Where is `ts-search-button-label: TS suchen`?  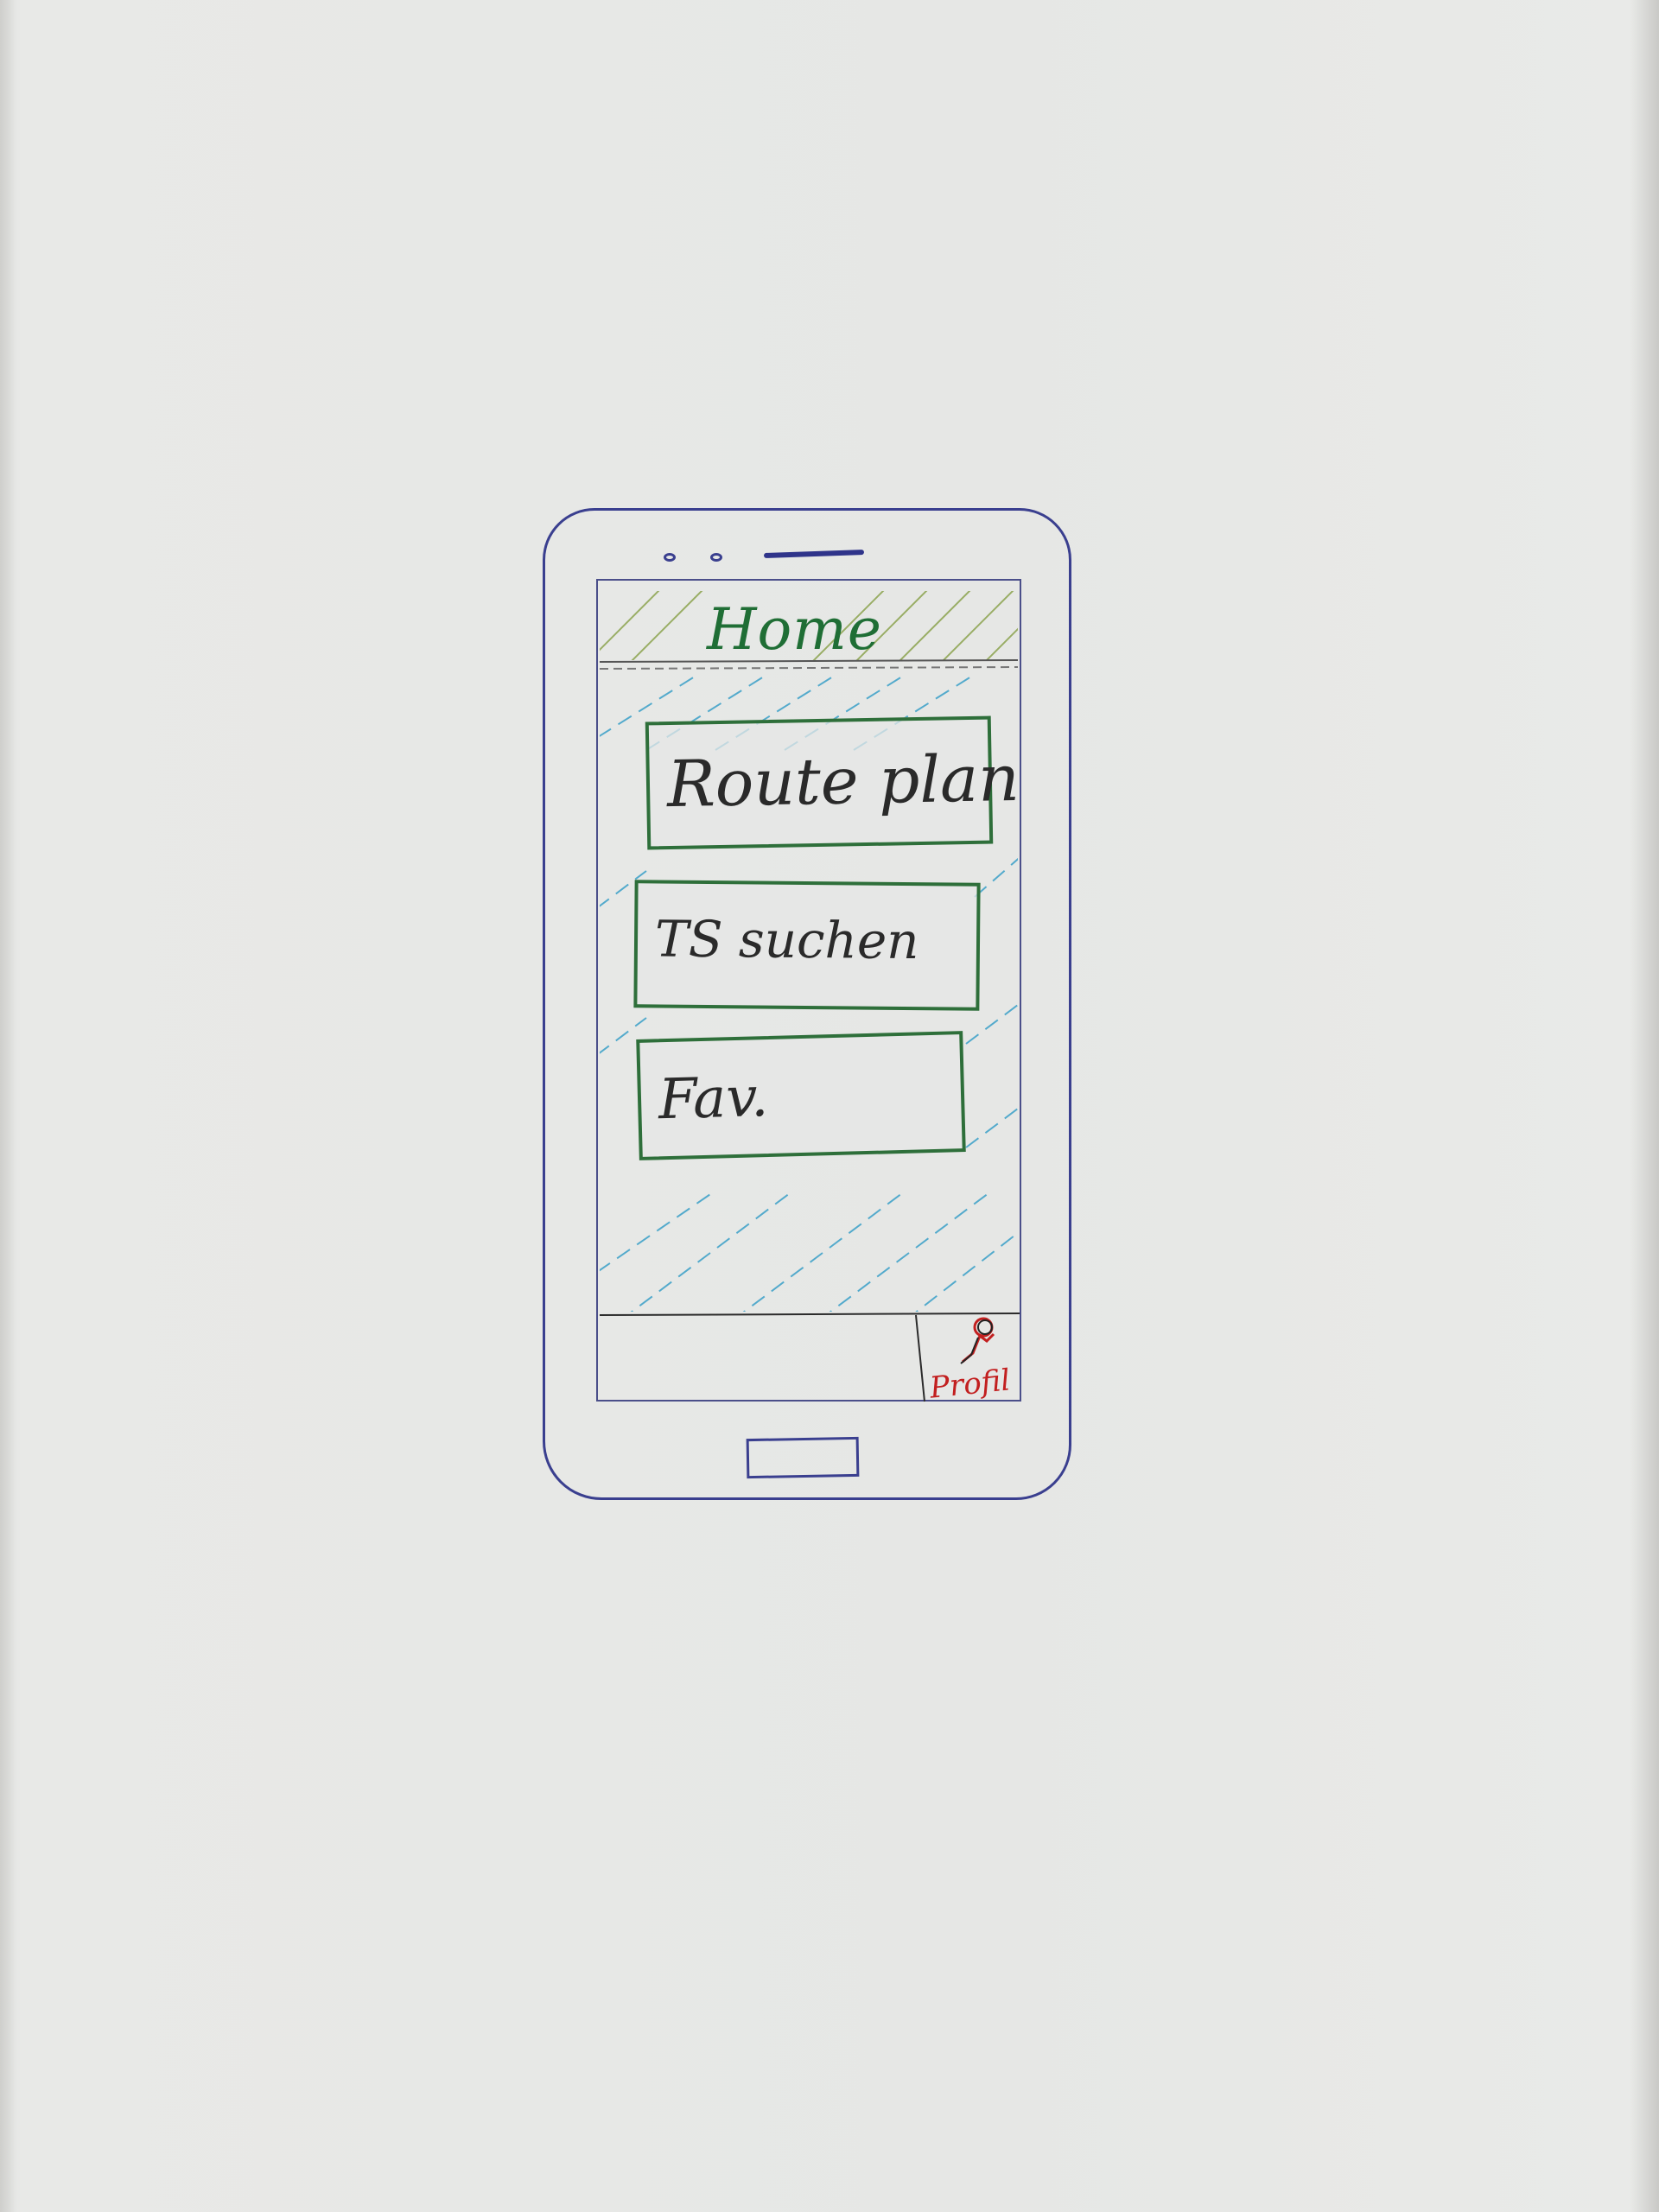
ts-search-button-label: TS suchen is located at coordinates (786, 940).